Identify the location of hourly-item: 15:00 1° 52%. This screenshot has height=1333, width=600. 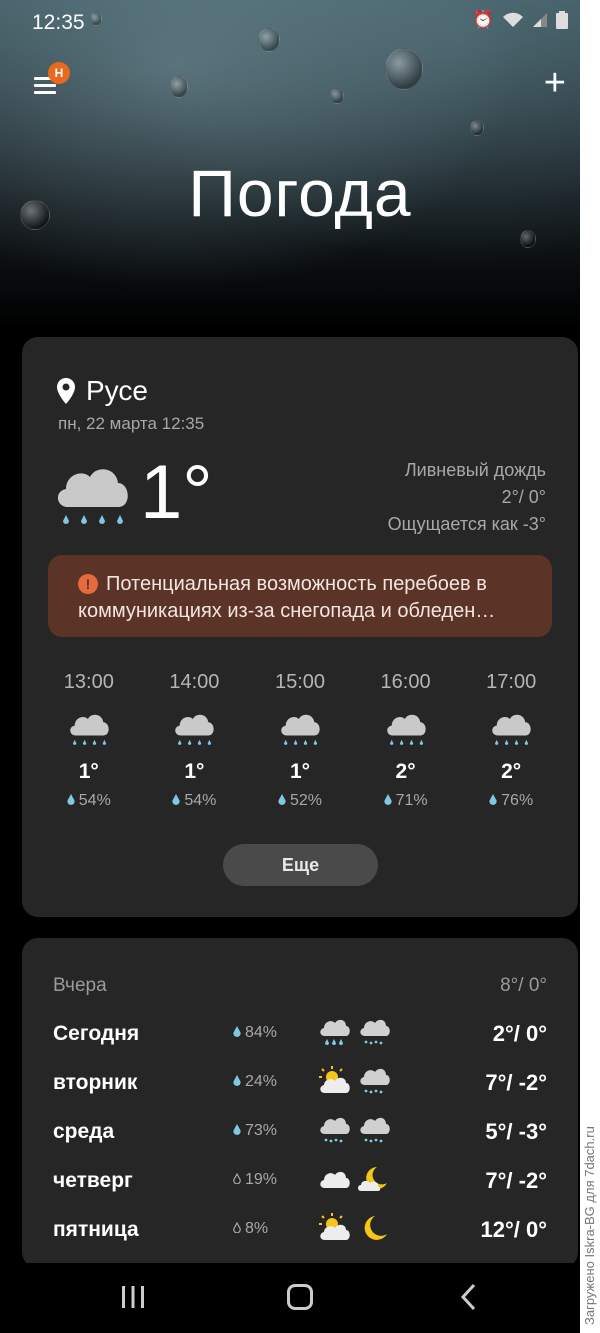
(300, 740).